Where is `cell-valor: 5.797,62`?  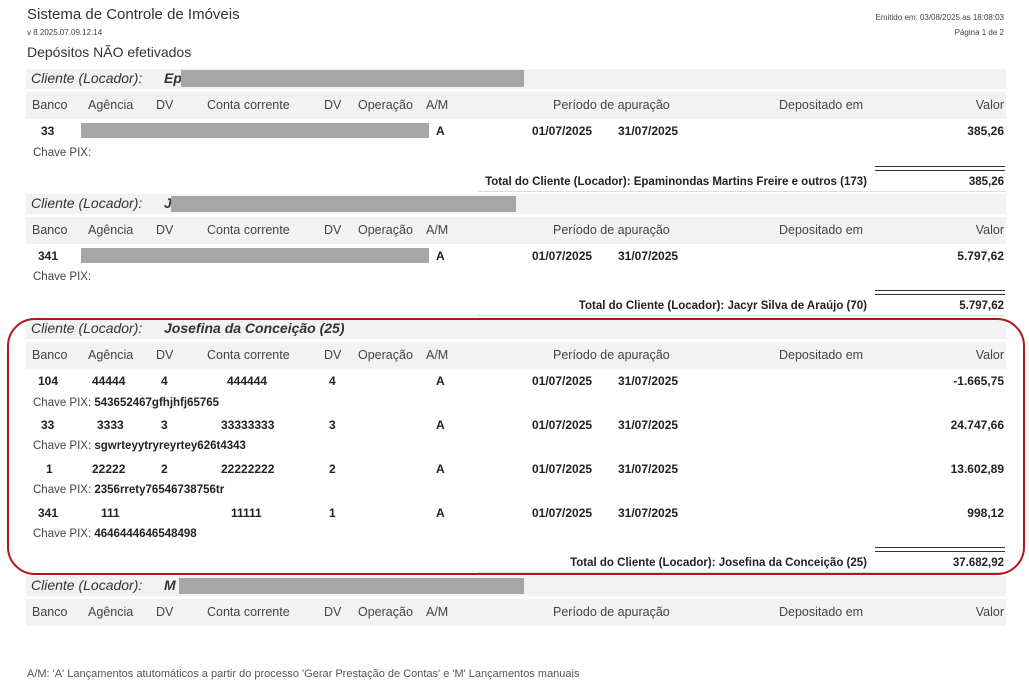
cell-valor: 5.797,62 is located at coordinates (980, 256).